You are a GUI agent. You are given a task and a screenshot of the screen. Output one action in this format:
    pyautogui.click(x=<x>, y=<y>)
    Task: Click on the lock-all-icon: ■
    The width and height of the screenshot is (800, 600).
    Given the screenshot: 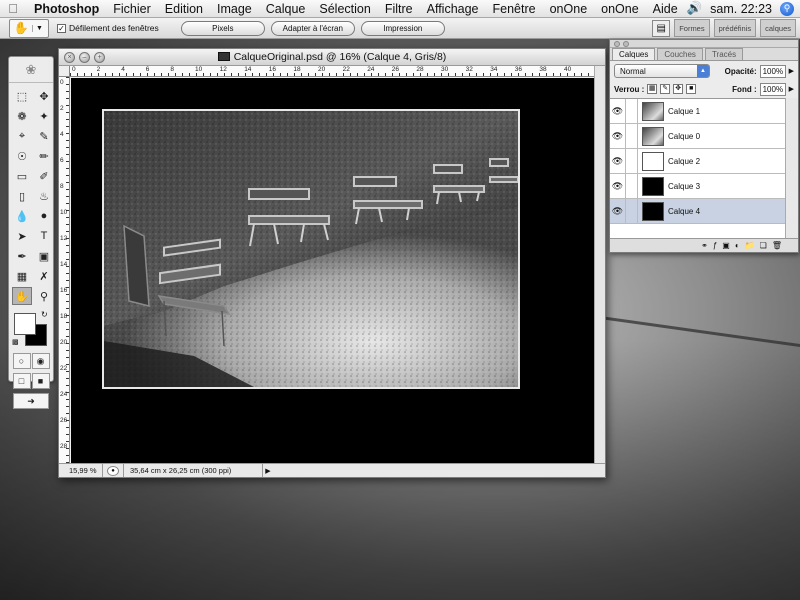 What is the action you would take?
    pyautogui.click(x=691, y=89)
    